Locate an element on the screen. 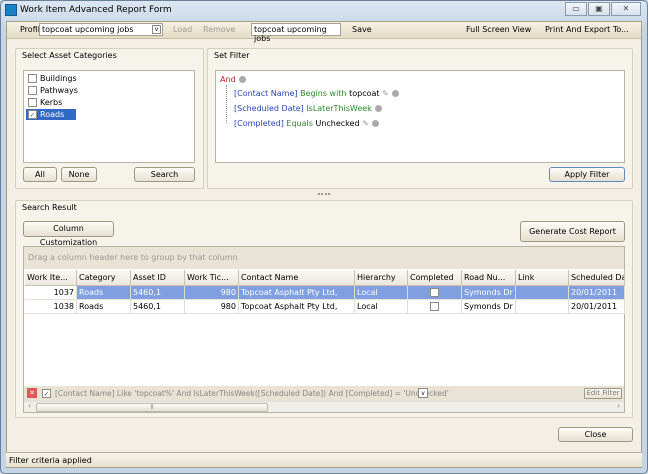  filter-condition: [Scheduled Date] IsLaterThisWeek is located at coordinates (308, 108).